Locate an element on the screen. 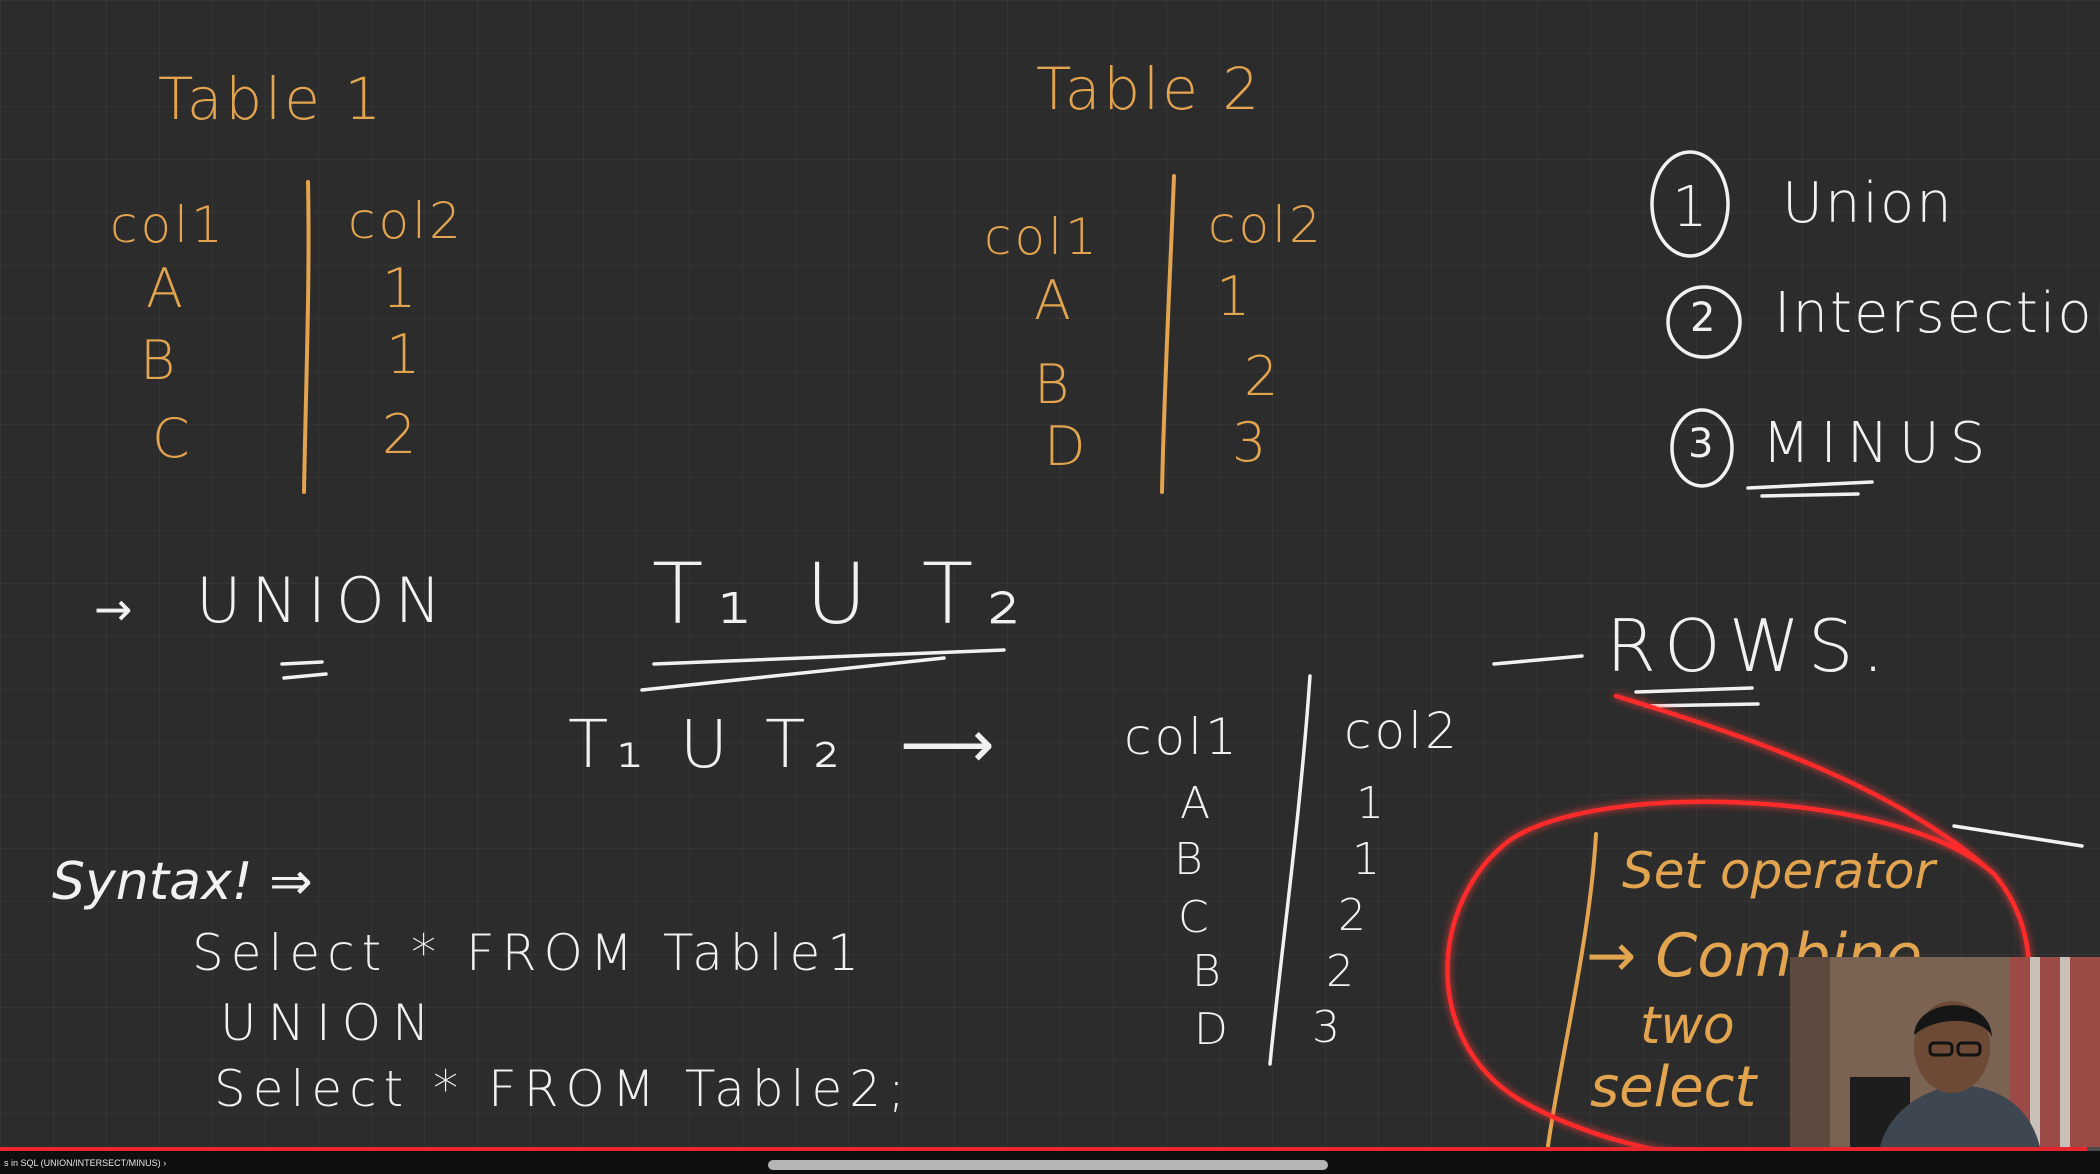  operation-intersection: Intersection is located at coordinates (1937, 313).